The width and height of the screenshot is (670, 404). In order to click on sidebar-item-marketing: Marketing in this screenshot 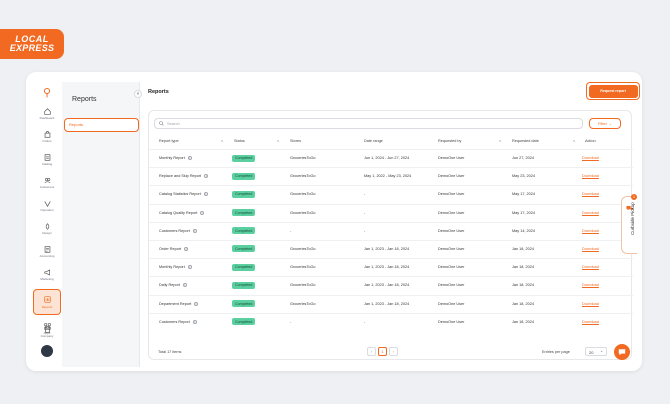, I will do `click(47, 276)`.